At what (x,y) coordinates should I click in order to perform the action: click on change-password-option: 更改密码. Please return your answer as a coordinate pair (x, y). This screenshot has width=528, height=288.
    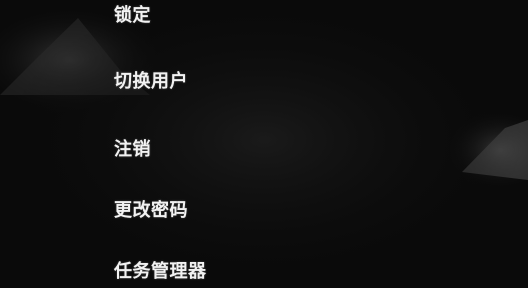
    Looking at the image, I should click on (151, 211).